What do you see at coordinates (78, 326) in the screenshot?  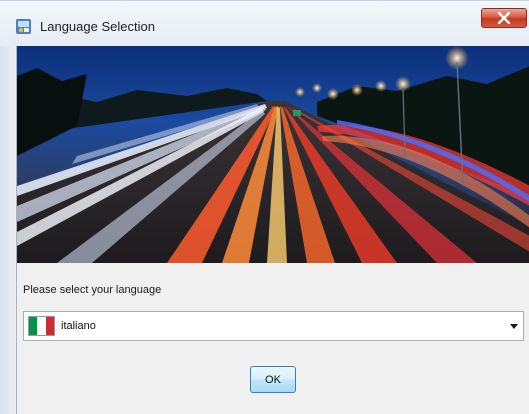 I see `selected-language: italiano` at bounding box center [78, 326].